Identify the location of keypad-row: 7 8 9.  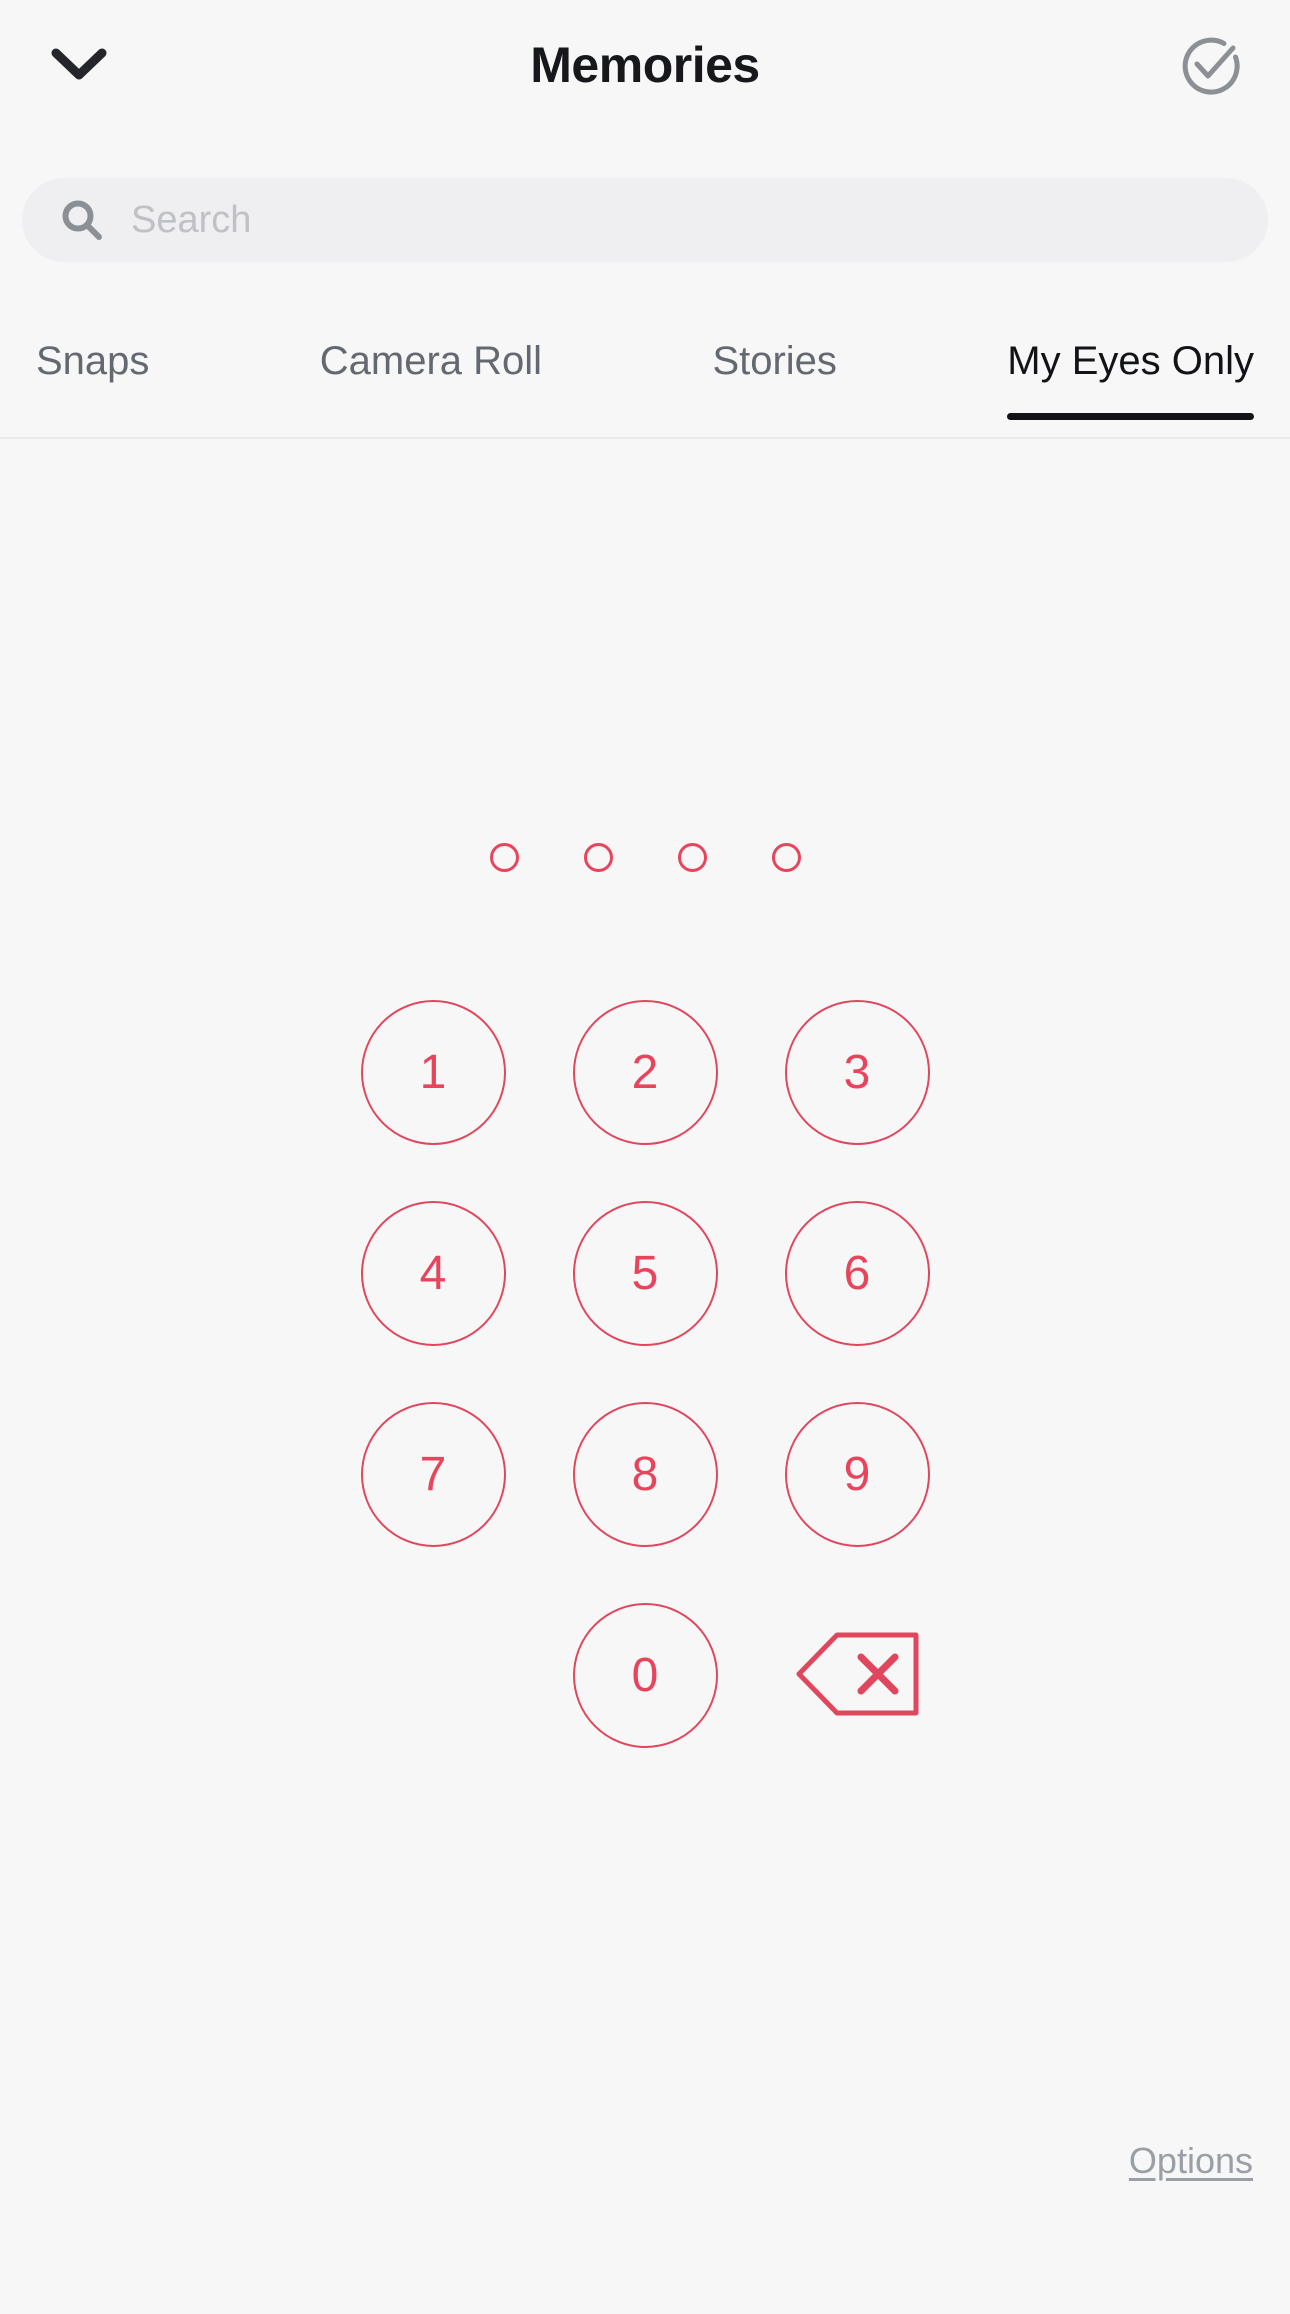
(645, 1474).